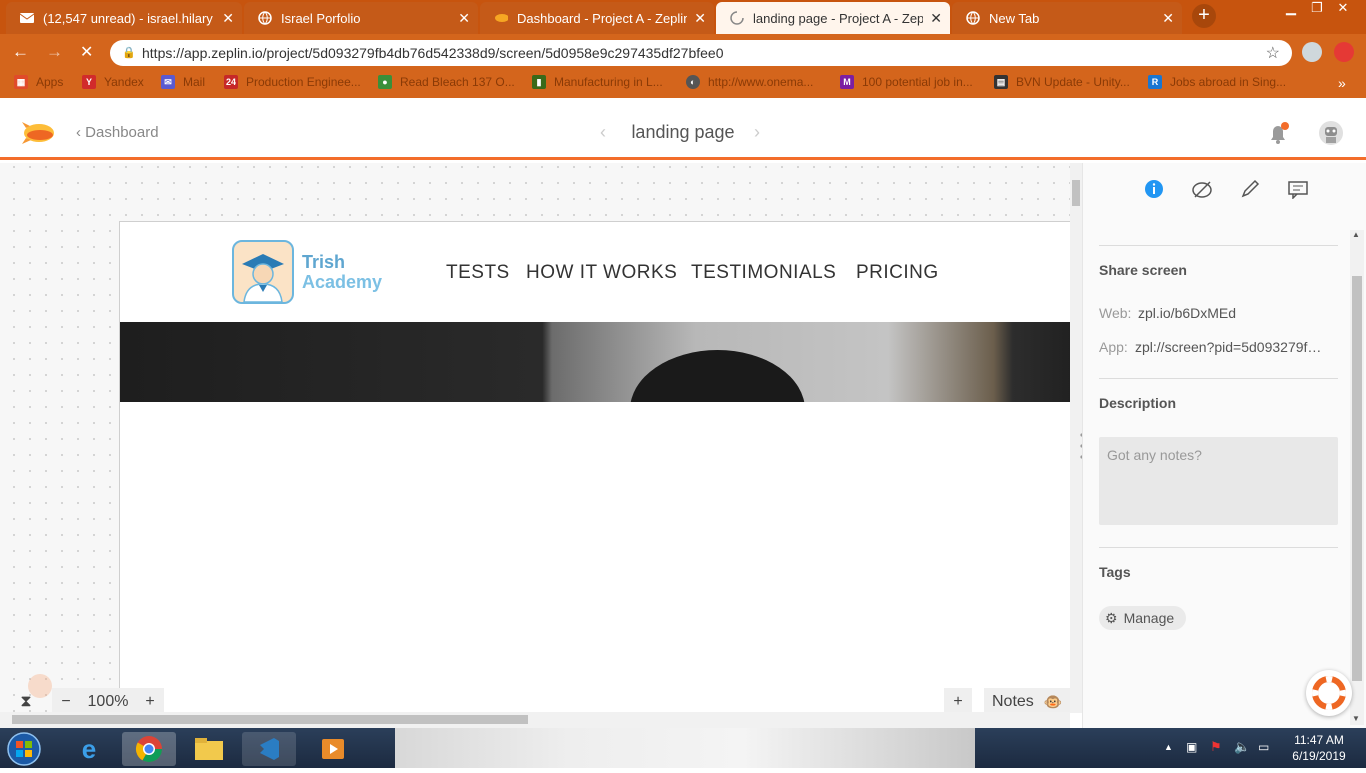 The width and height of the screenshot is (1366, 773). What do you see at coordinates (595, 362) in the screenshot?
I see `hero-image` at bounding box center [595, 362].